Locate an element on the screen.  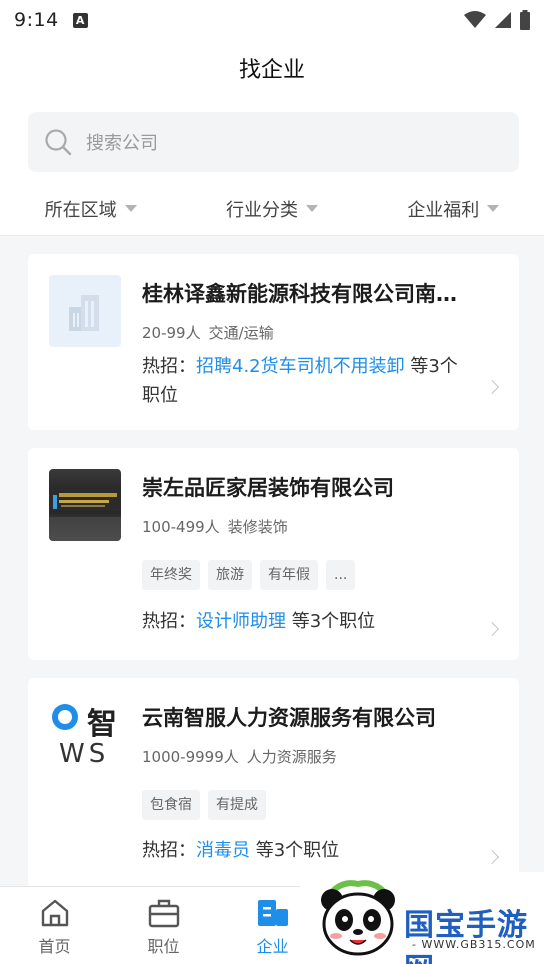
benefit-tag: 有提成 is located at coordinates (237, 805).